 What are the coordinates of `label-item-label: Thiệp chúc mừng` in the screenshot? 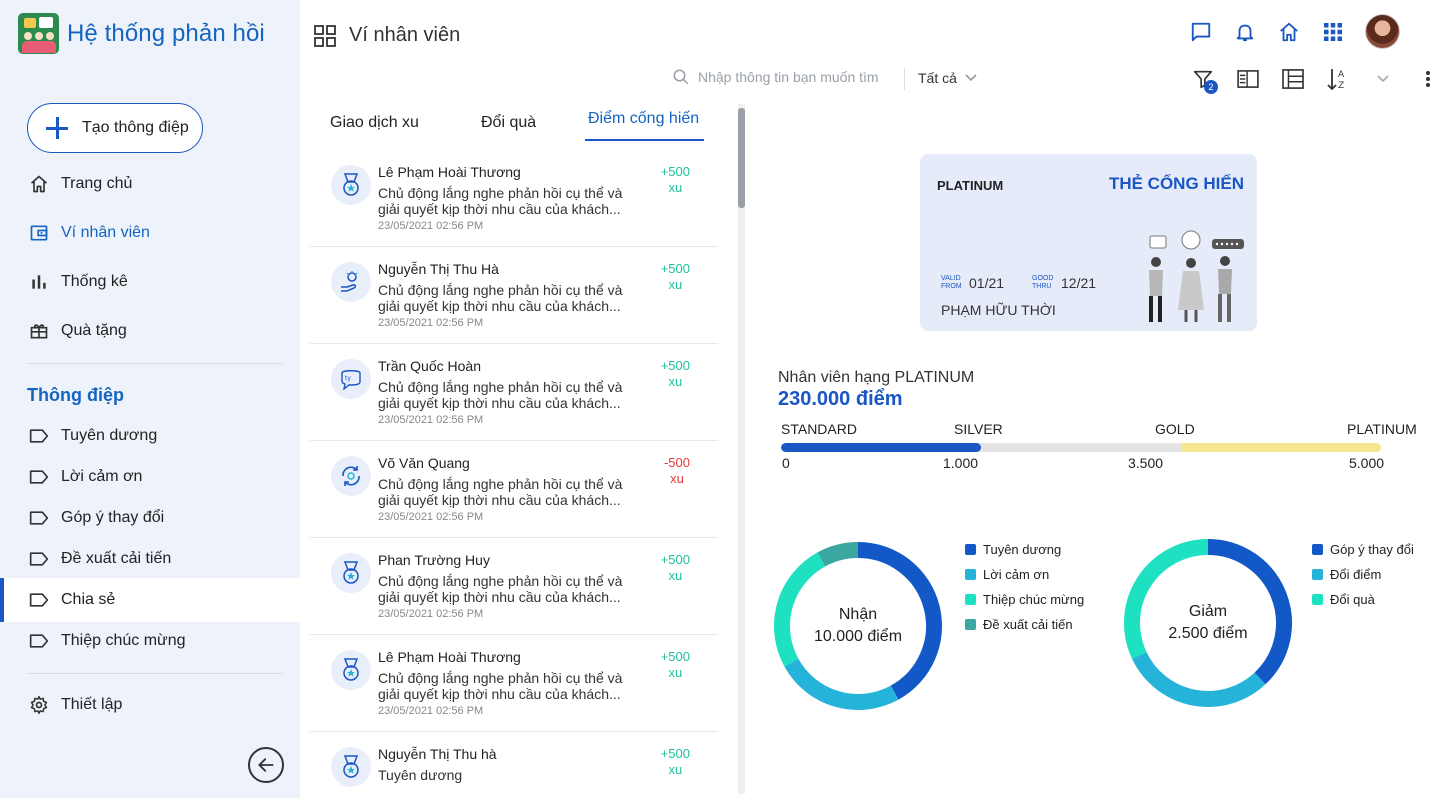 It's located at (123, 640).